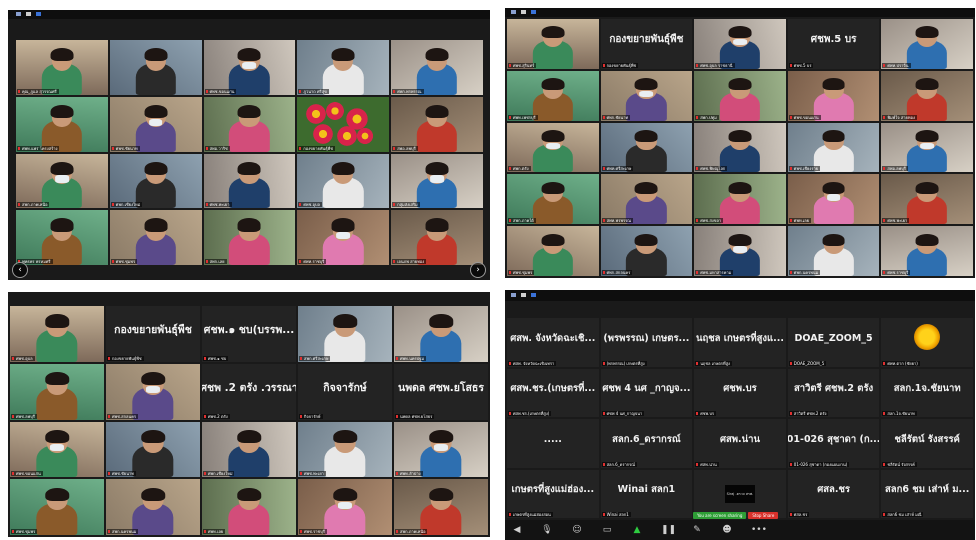  What do you see at coordinates (547, 530) in the screenshot?
I see `mic-icon: 🎙` at bounding box center [547, 530].